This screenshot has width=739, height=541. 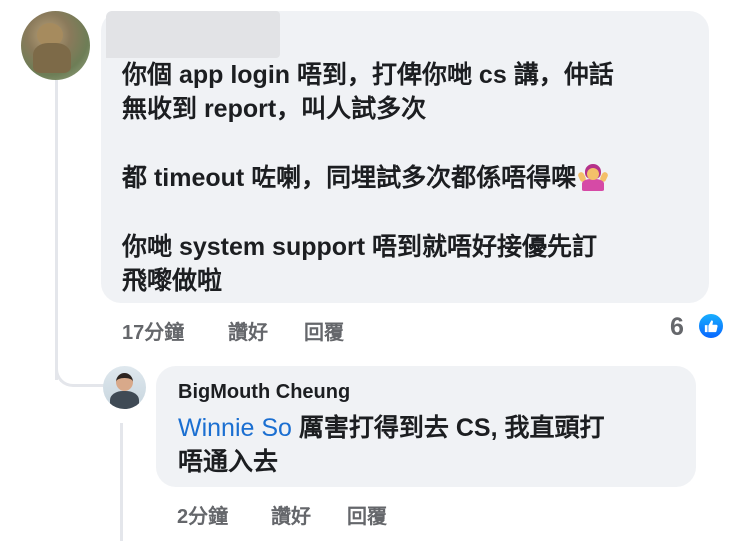 I want to click on reply-timestamp: 2分鐘, so click(x=202, y=514).